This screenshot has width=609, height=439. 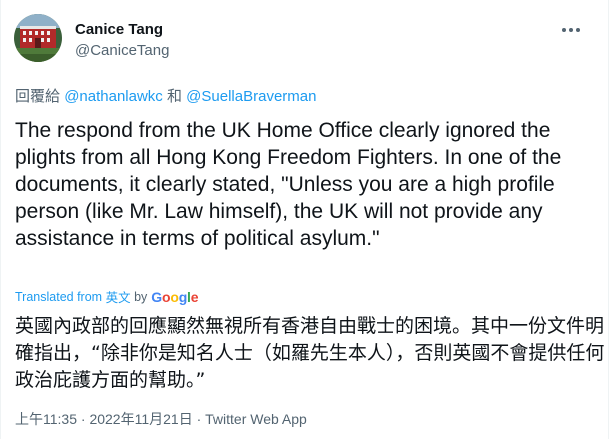 What do you see at coordinates (174, 96) in the screenshot?
I see `reply-conjunction: 和` at bounding box center [174, 96].